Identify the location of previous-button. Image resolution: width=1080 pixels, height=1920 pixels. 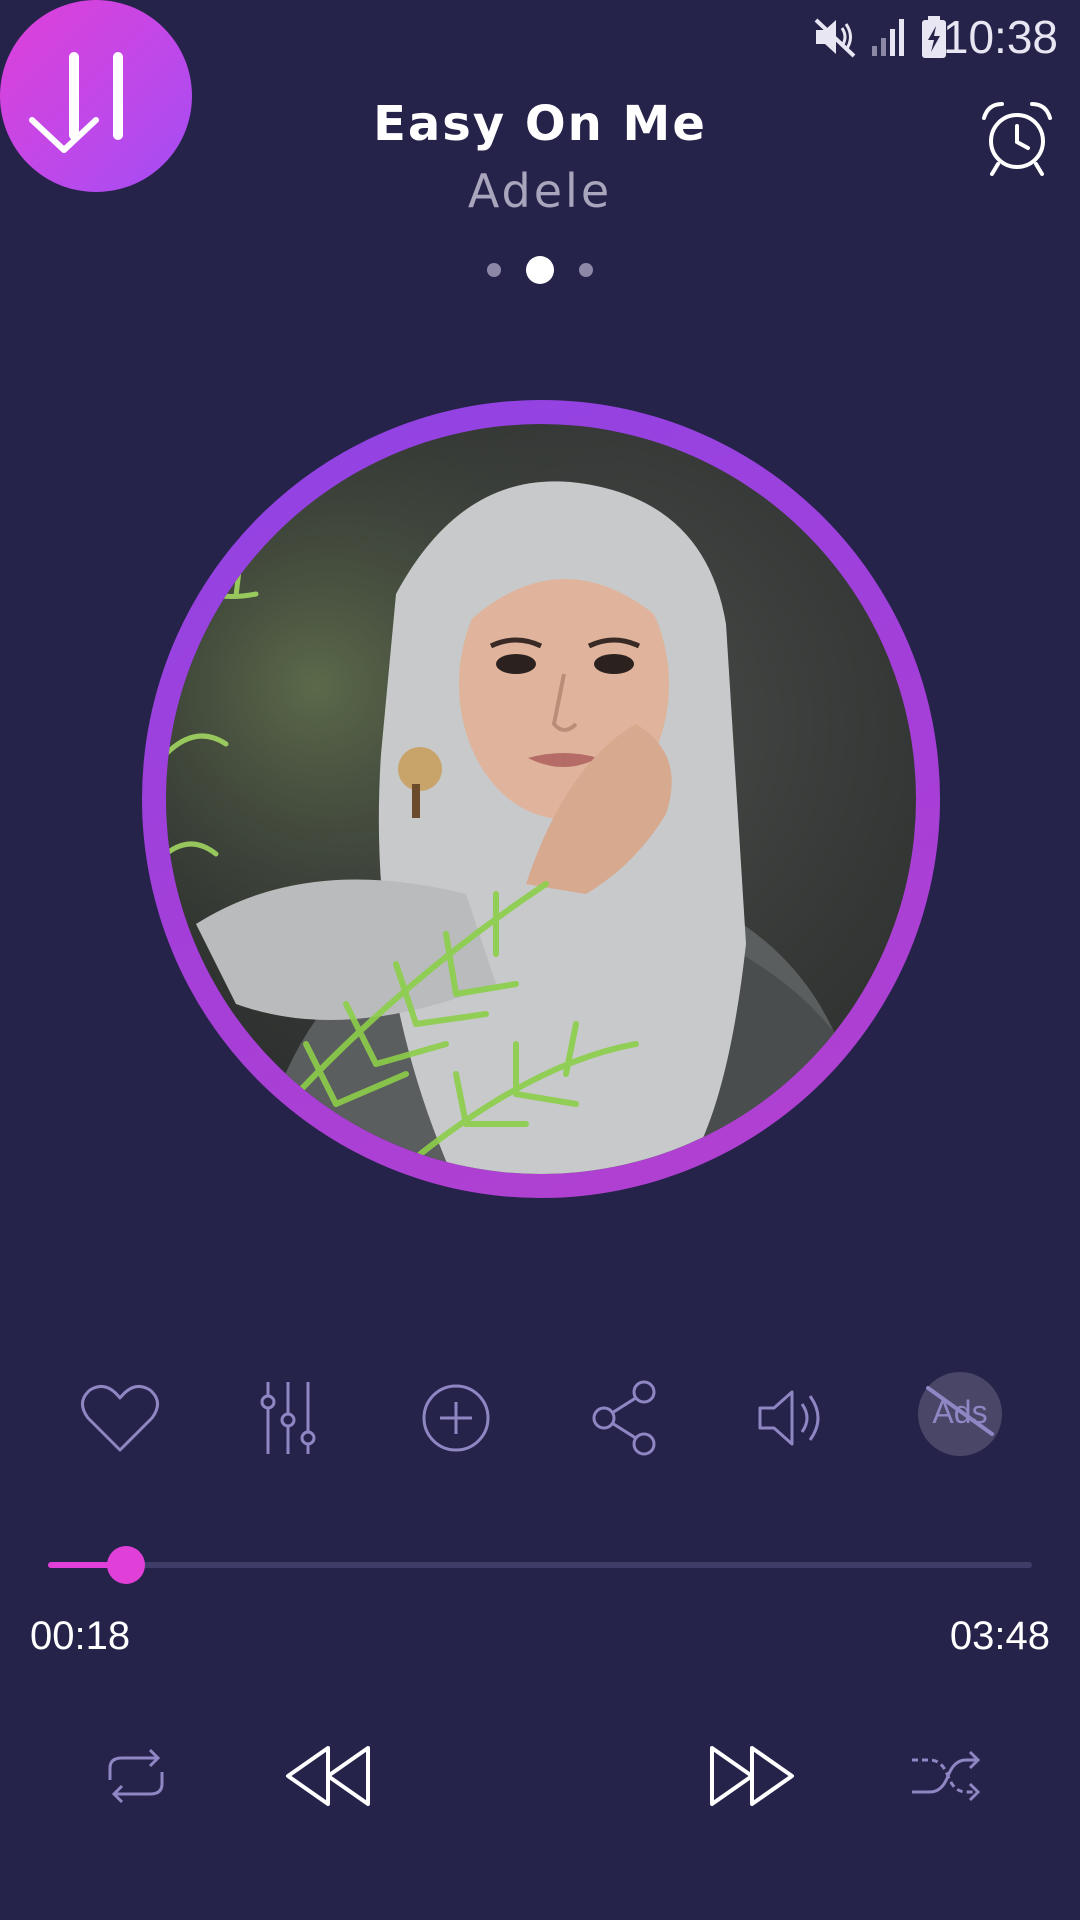
(328, 1776).